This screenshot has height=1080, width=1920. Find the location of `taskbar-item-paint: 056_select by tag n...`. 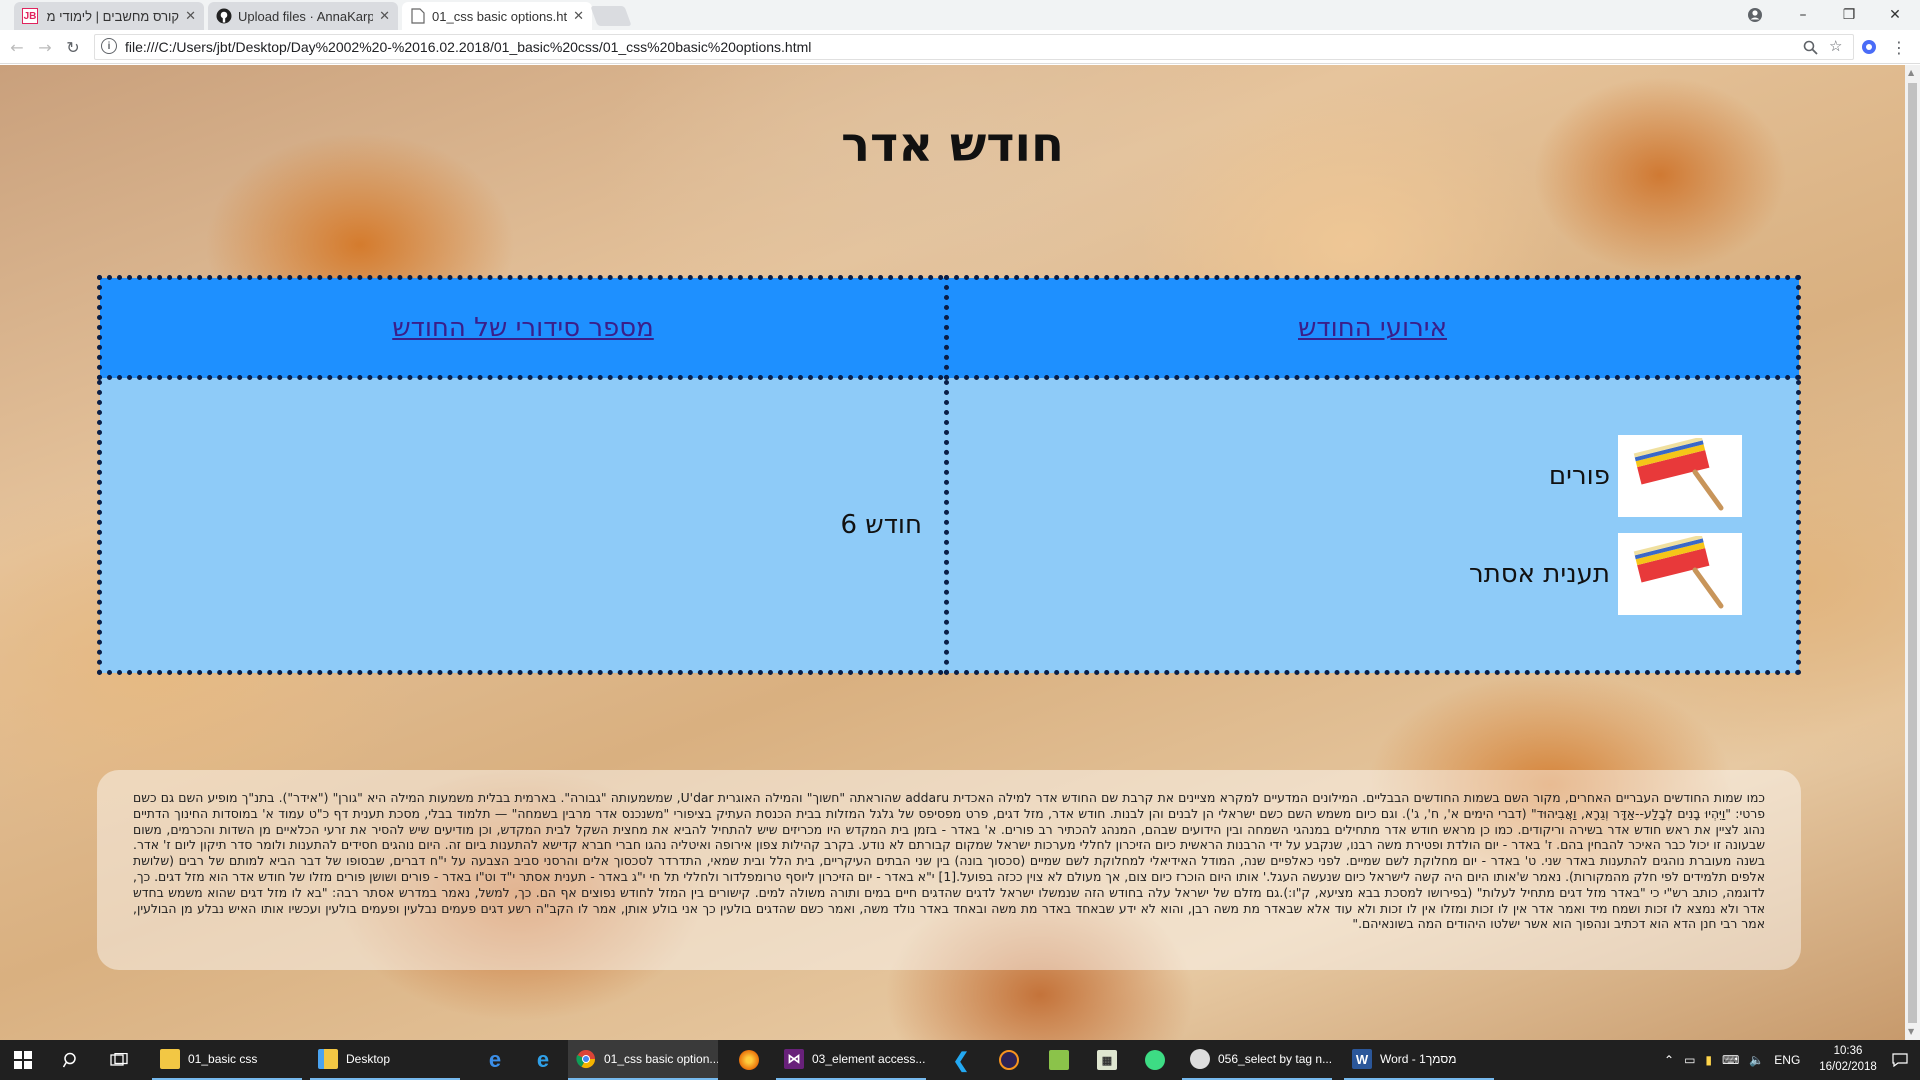

taskbar-item-paint: 056_select by tag n... is located at coordinates (1257, 1060).